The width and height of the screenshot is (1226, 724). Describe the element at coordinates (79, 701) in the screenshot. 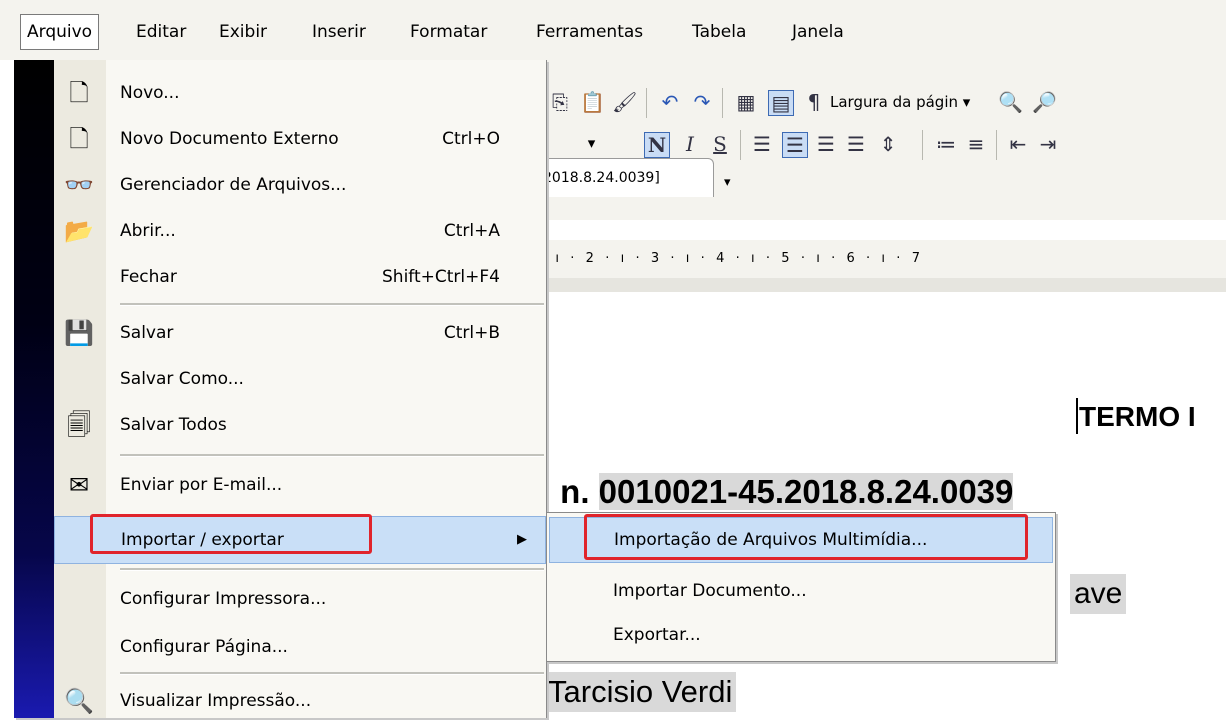

I see `print-preview-icon: 🔍` at that location.